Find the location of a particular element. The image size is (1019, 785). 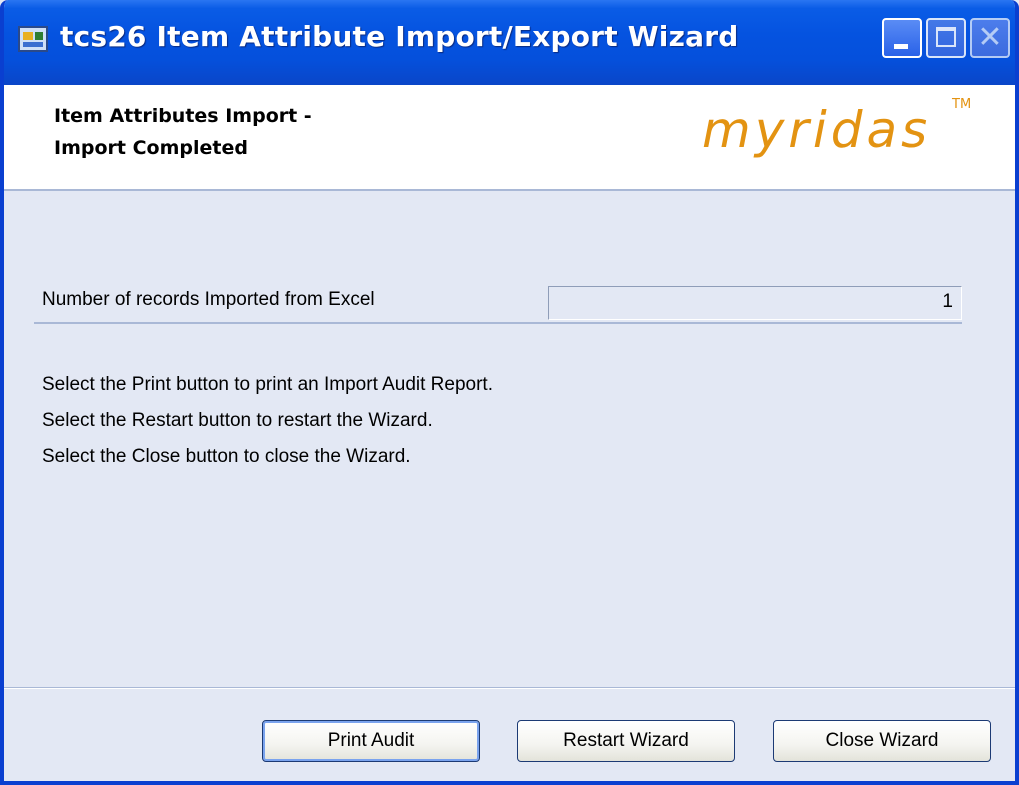

myridas-logo: myridas is located at coordinates (817, 130).